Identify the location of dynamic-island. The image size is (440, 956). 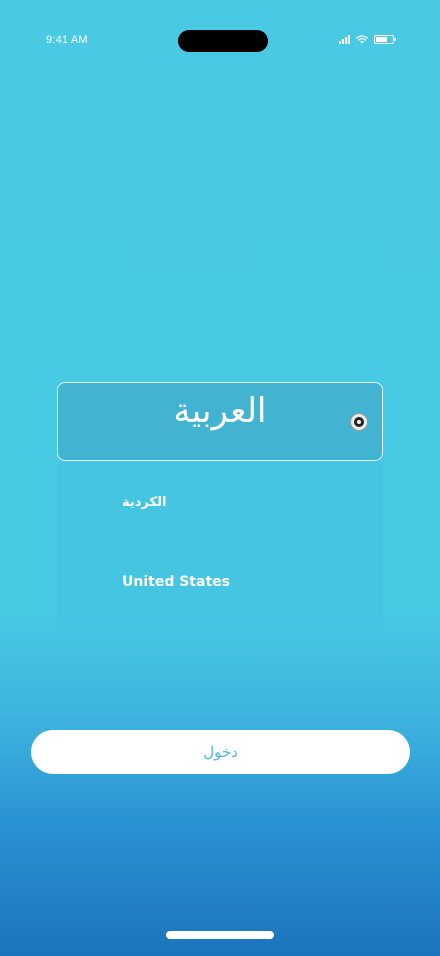
(223, 41).